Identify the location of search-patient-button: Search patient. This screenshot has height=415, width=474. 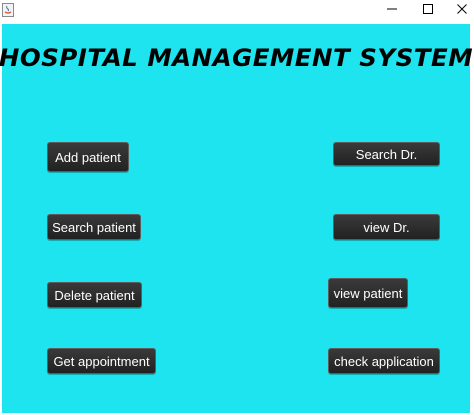
(94, 227).